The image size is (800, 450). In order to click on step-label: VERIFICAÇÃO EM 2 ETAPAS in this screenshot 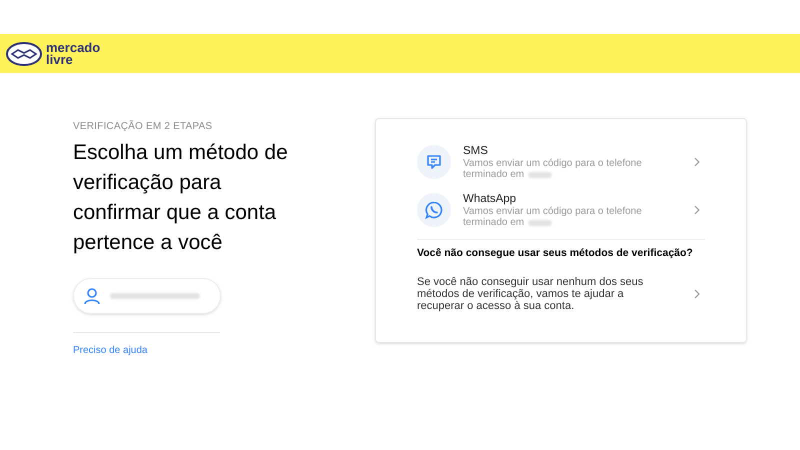, I will do `click(143, 126)`.